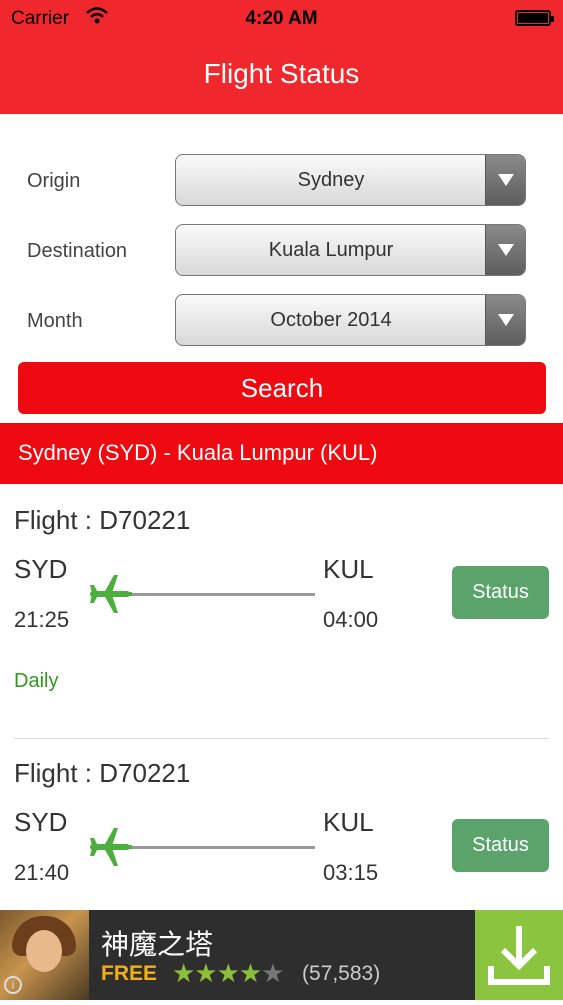 This screenshot has height=1005, width=563. I want to click on departure-time: 21:40, so click(42, 872).